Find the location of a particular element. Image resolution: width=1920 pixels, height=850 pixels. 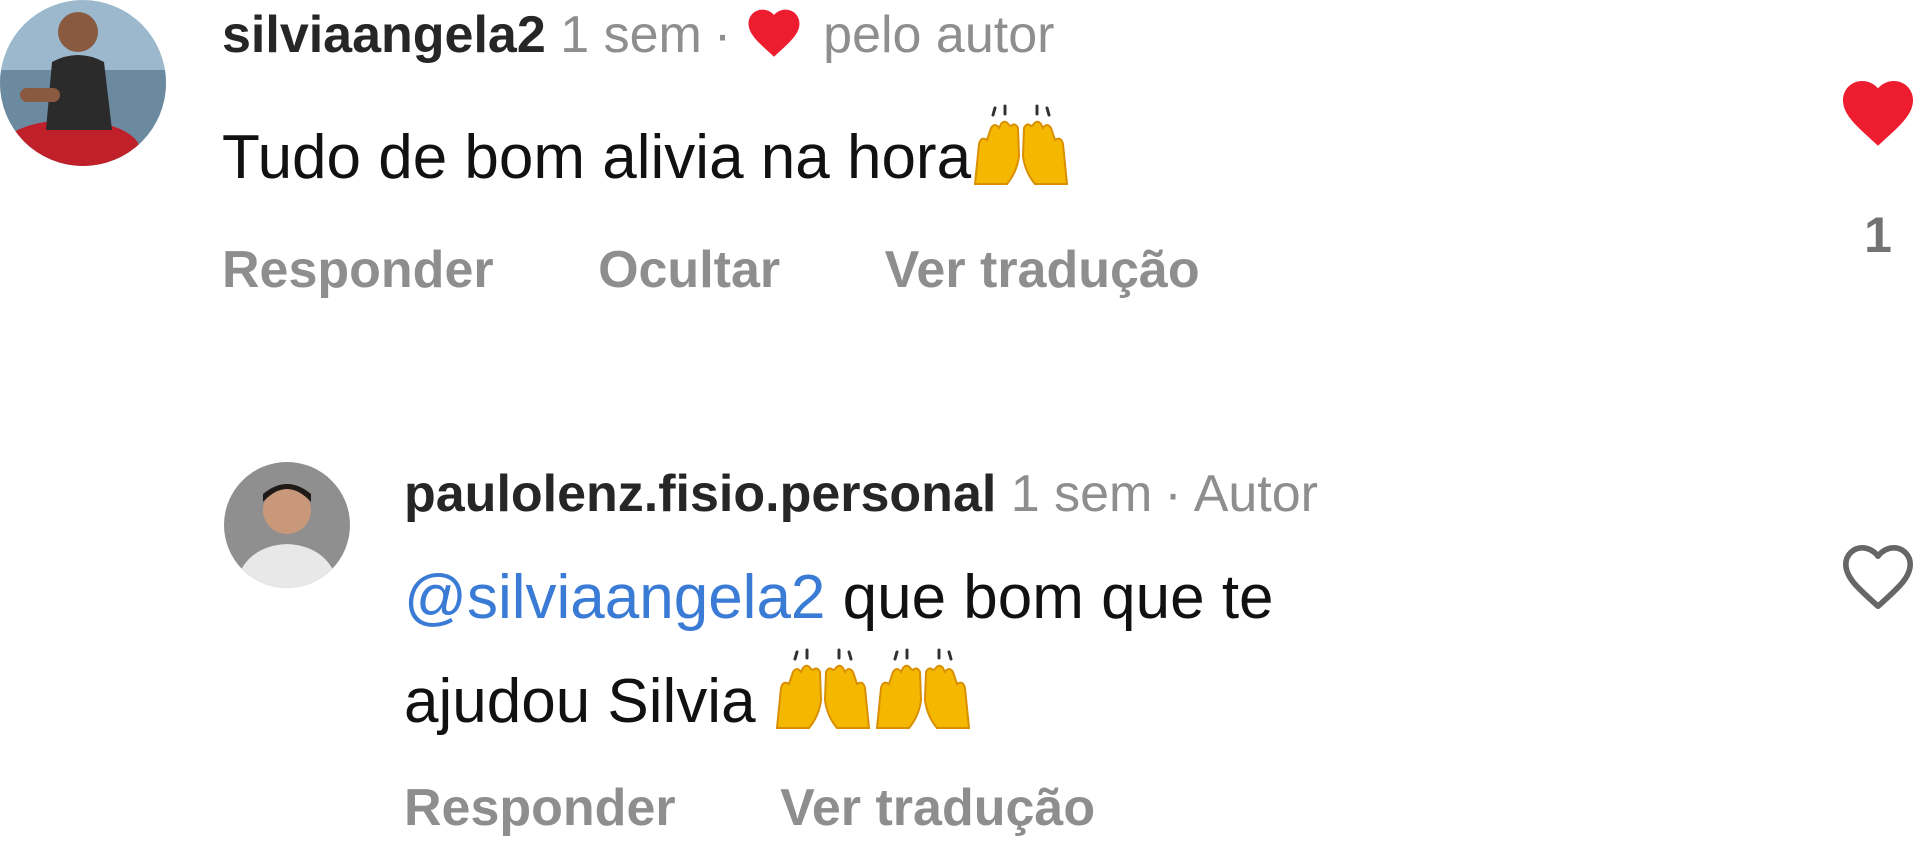

comment-meta: paulolenz.fisio.personal 1 sem · Autor is located at coordinates (861, 494).